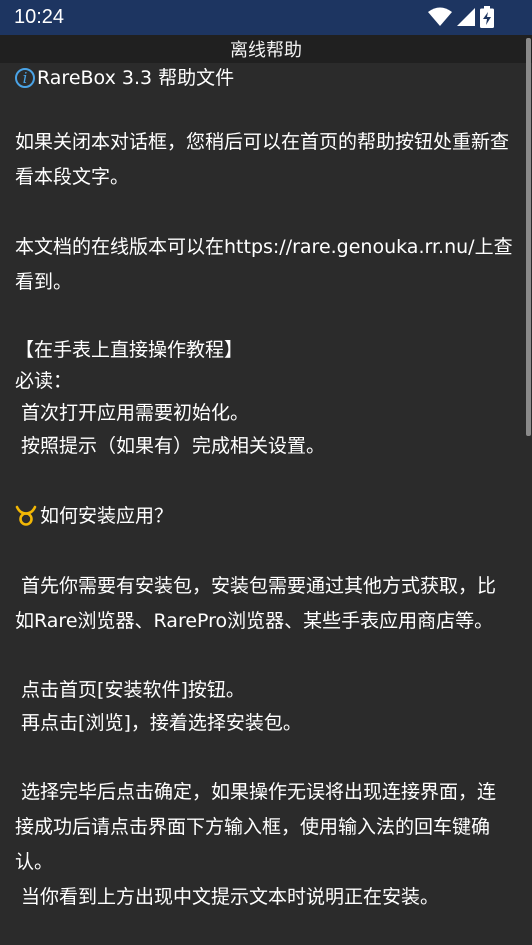  I want to click on signal-icon, so click(466, 17).